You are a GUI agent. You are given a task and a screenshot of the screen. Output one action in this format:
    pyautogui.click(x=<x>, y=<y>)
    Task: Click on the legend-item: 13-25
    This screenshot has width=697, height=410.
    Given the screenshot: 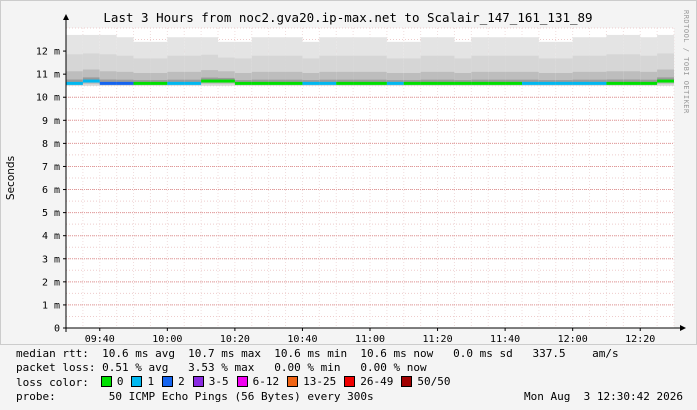 What is the action you would take?
    pyautogui.click(x=311, y=381)
    